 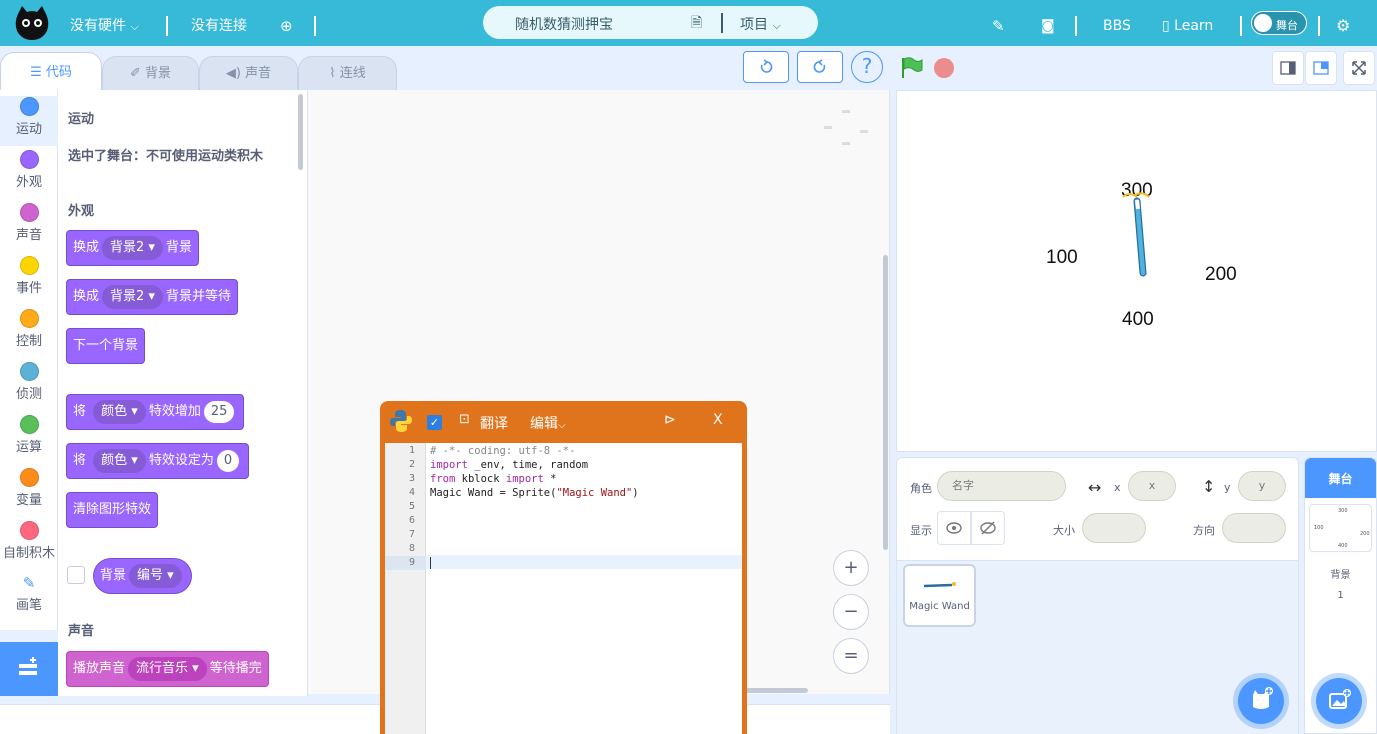 What do you see at coordinates (766, 67) in the screenshot?
I see `undo-button` at bounding box center [766, 67].